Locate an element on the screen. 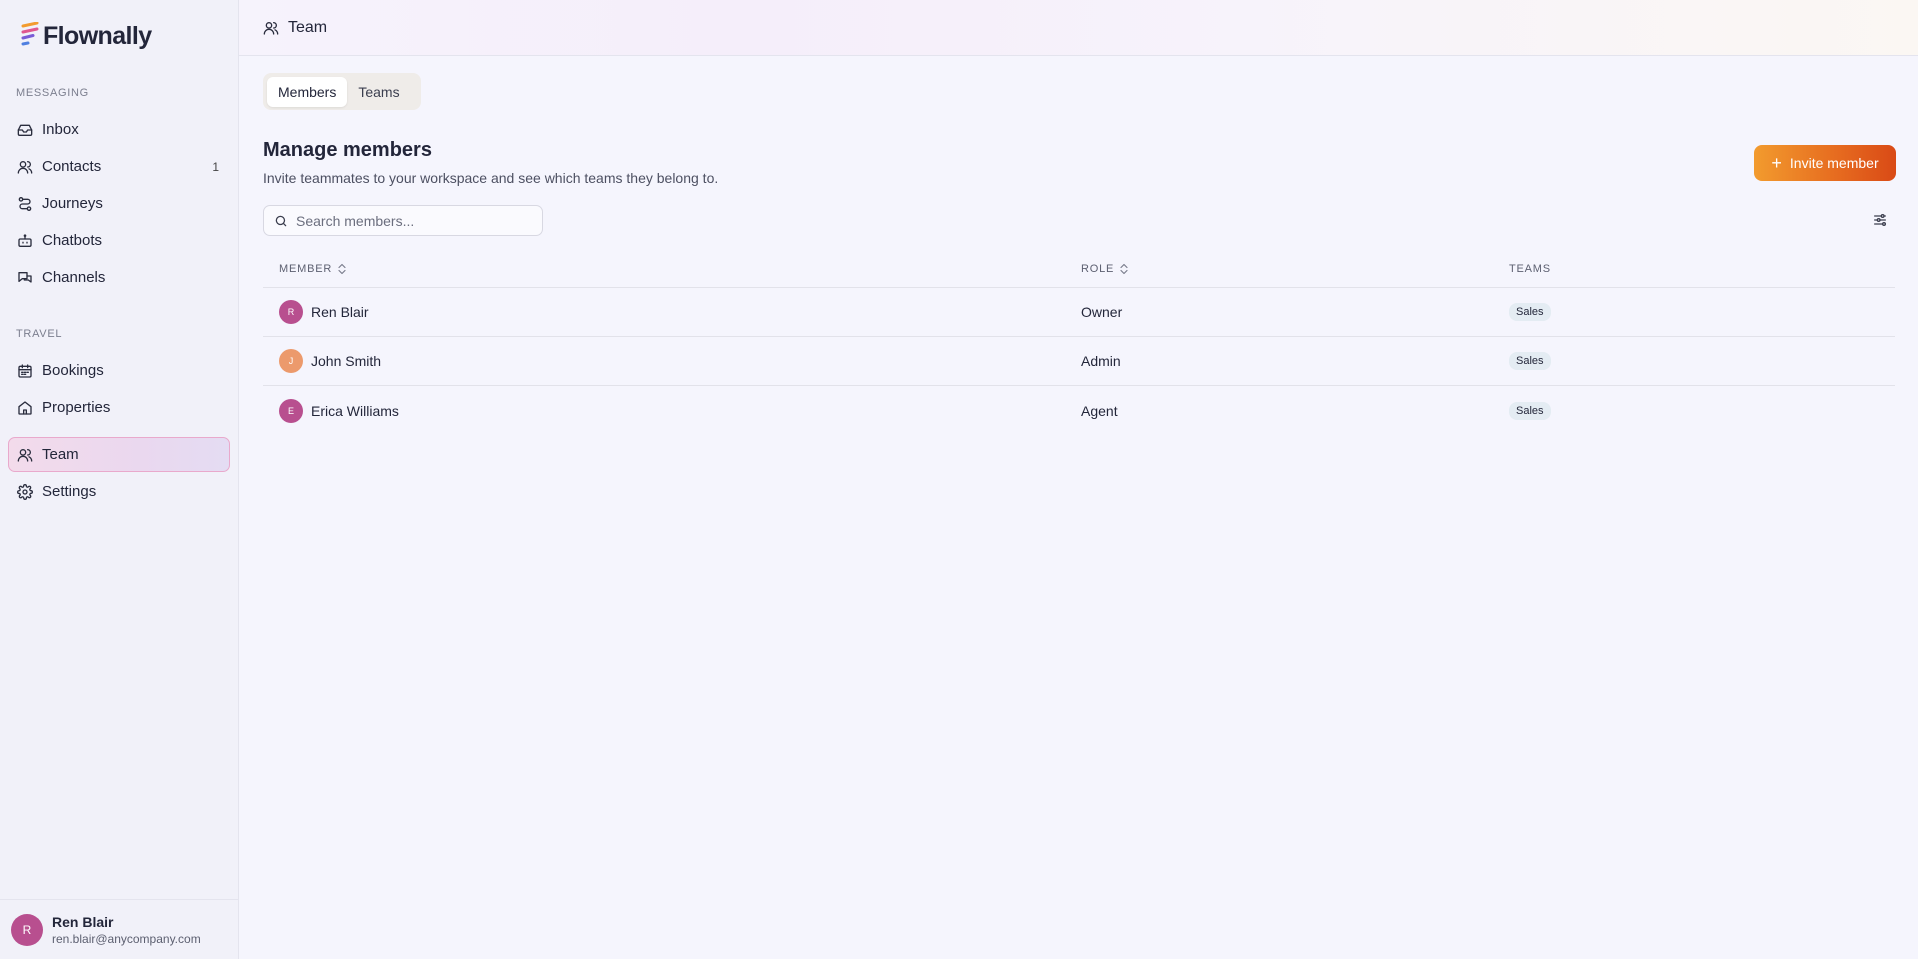 The image size is (1918, 959). nav-section-messaging: MESSAGING is located at coordinates (52, 93).